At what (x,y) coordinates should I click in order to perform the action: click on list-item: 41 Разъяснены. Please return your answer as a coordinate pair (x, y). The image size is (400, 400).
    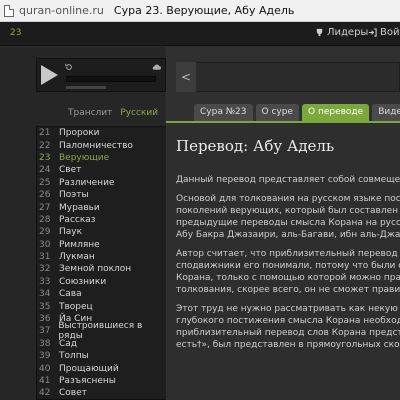
    Looking at the image, I should click on (101, 381).